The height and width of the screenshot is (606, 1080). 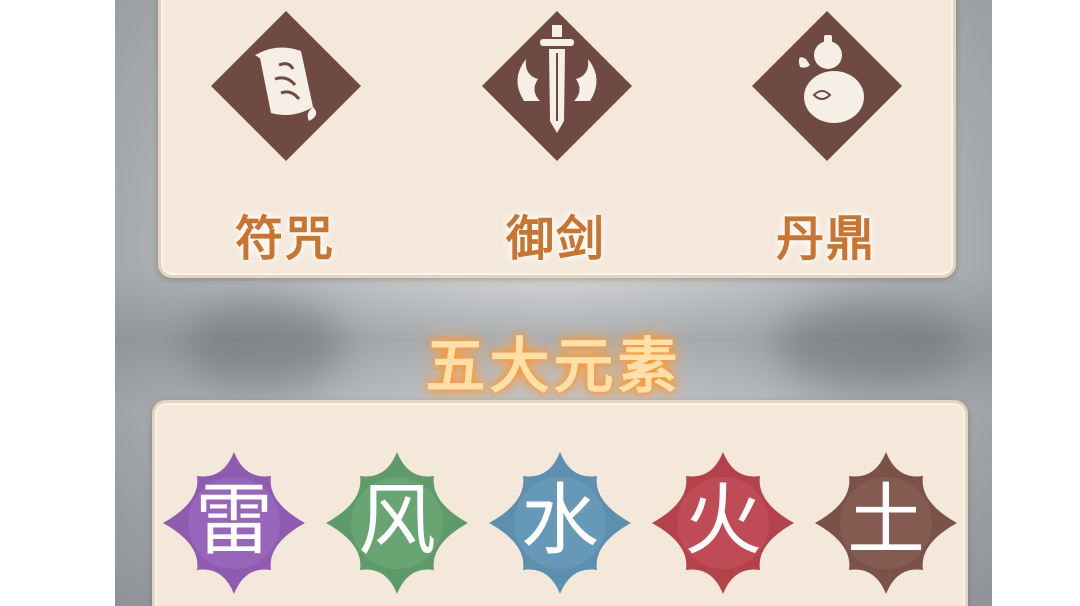 I want to click on section-title: 五大元素, so click(x=553, y=367).